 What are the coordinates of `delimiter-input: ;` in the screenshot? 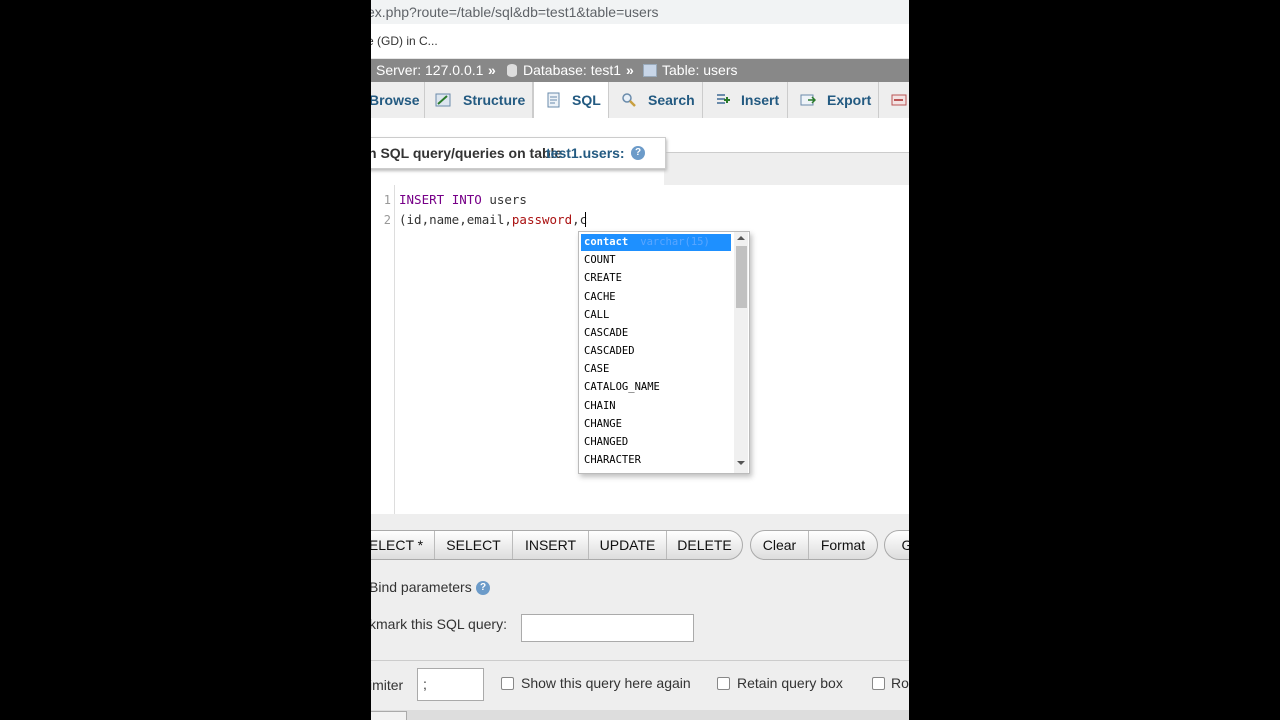 It's located at (450, 684).